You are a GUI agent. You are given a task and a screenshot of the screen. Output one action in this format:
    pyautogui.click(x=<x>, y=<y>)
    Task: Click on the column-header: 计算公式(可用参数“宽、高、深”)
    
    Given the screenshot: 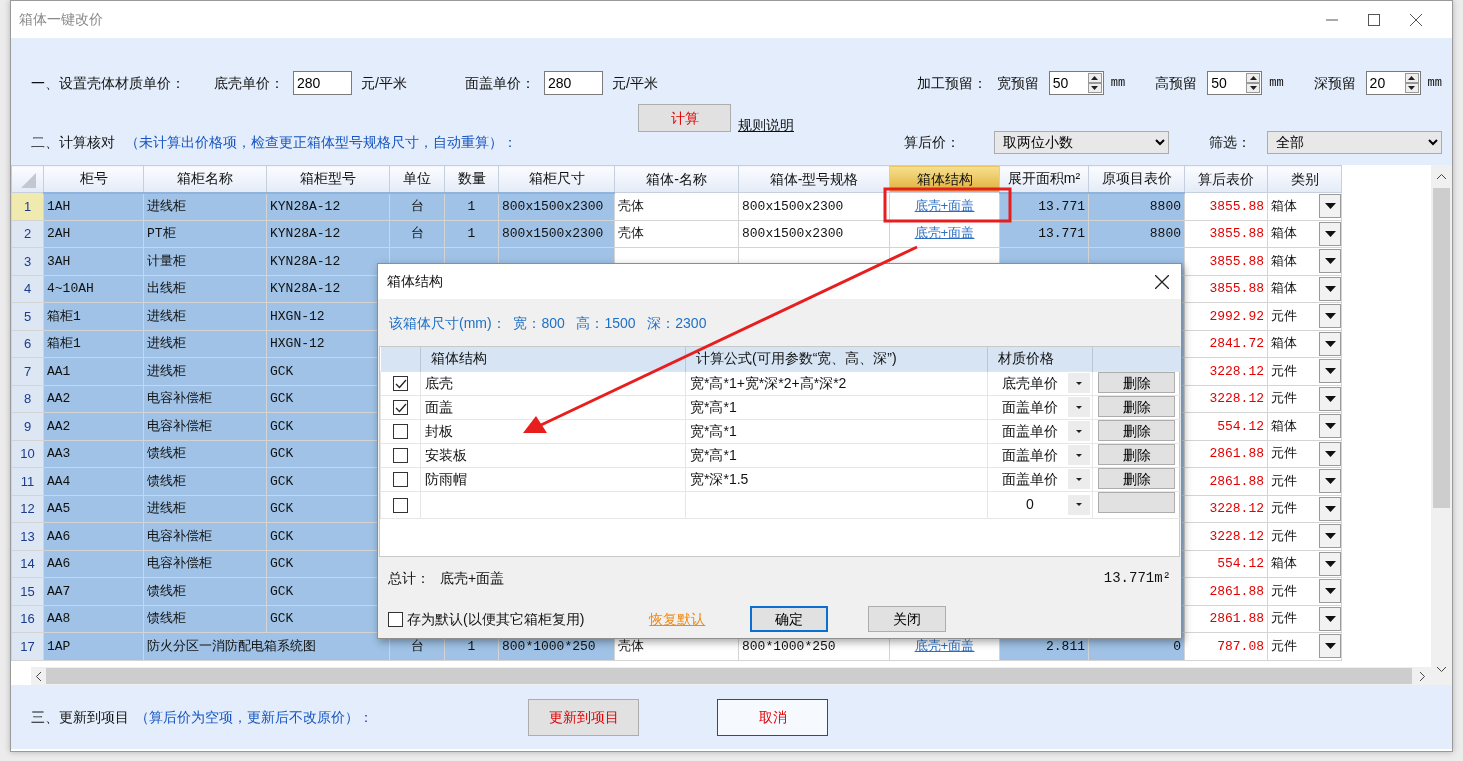 What is the action you would take?
    pyautogui.click(x=836, y=359)
    